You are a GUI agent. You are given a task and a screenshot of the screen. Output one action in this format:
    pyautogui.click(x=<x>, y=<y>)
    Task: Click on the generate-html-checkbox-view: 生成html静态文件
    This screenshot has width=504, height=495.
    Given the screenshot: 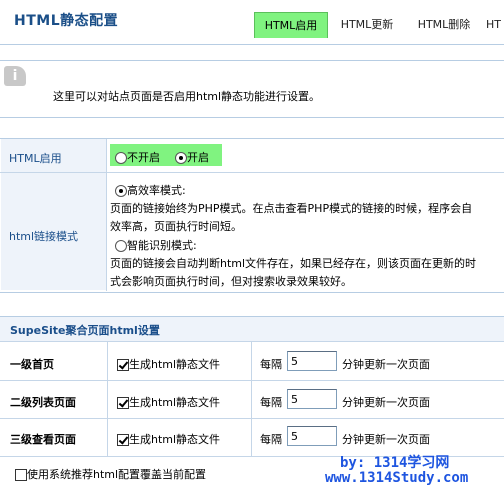 What is the action you would take?
    pyautogui.click(x=168, y=439)
    